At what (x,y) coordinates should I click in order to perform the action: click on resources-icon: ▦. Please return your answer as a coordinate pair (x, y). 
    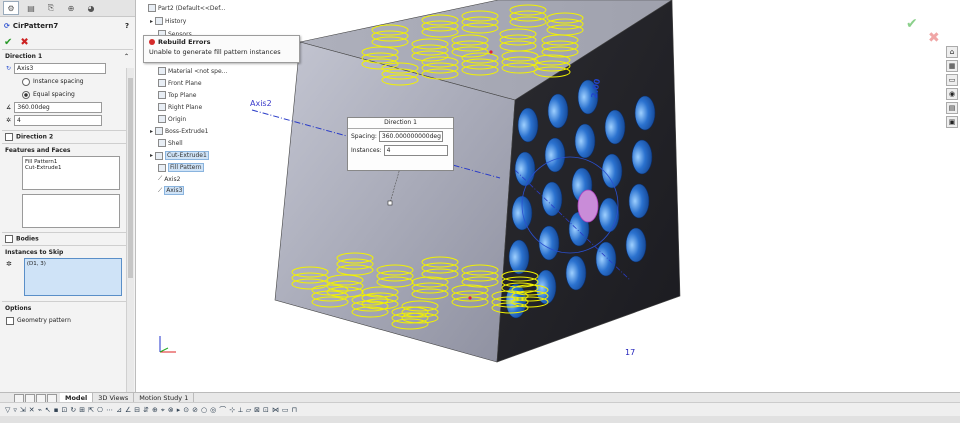
    Looking at the image, I should click on (952, 66).